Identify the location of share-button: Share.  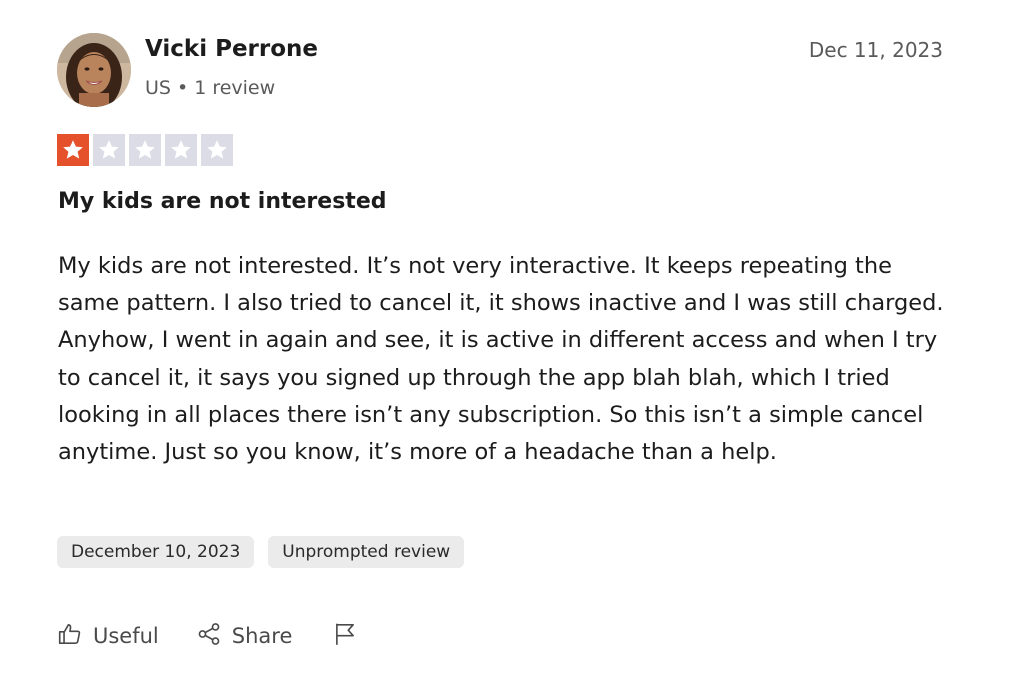
(244, 636).